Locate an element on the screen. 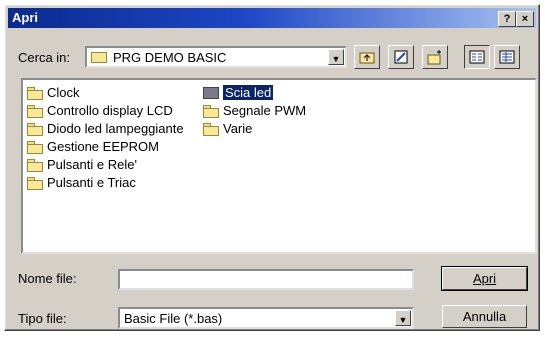 Image resolution: width=545 pixels, height=337 pixels. file-list-item: Segnale PWM is located at coordinates (254, 110).